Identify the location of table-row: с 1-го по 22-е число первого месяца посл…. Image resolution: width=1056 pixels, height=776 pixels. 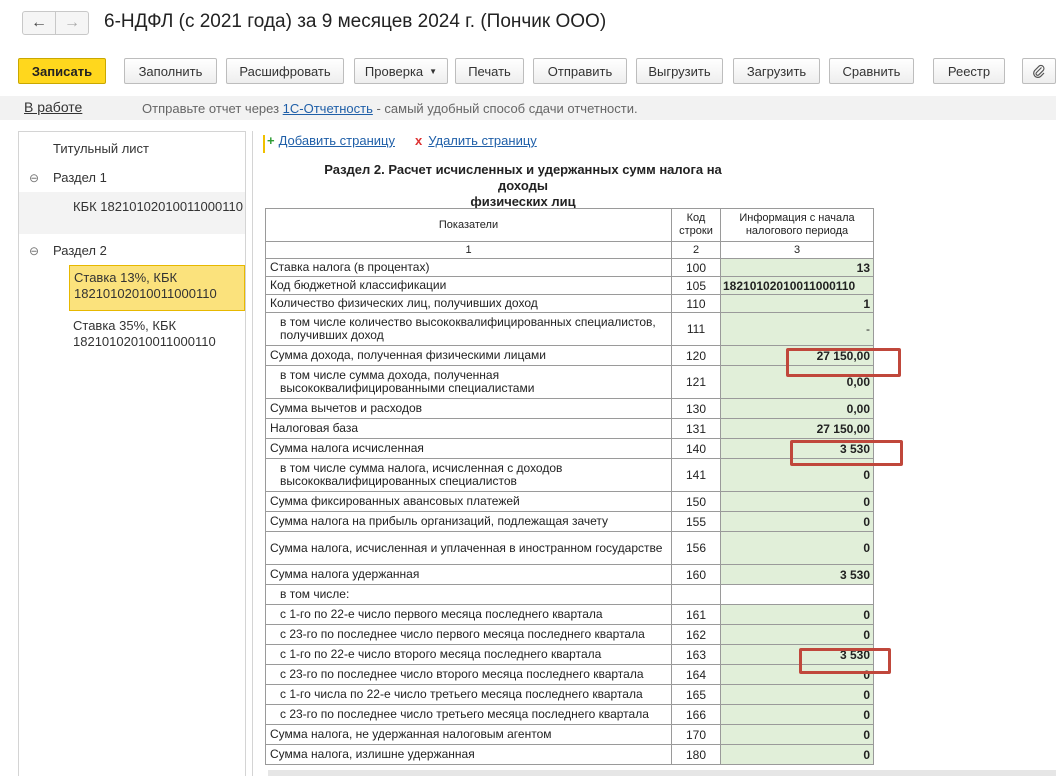
(569, 614).